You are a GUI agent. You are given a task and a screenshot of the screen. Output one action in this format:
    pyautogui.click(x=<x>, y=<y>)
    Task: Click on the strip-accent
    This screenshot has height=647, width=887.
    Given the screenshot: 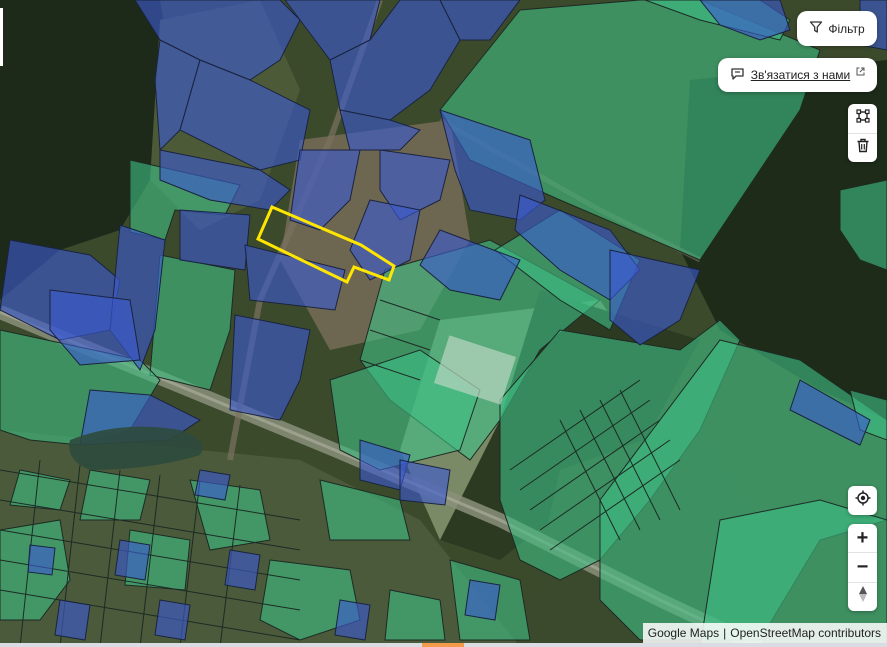 What is the action you would take?
    pyautogui.click(x=443, y=645)
    